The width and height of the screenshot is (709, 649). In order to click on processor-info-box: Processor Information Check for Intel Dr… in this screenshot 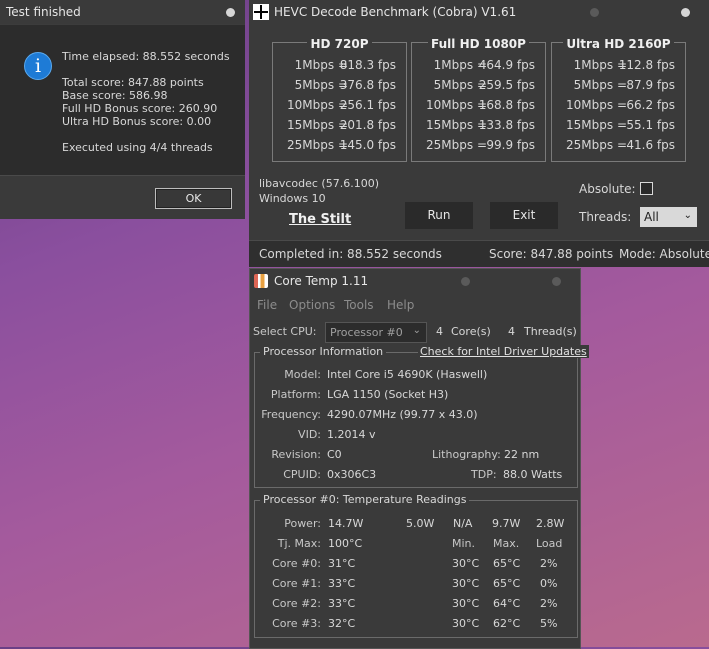, I will do `click(421, 416)`.